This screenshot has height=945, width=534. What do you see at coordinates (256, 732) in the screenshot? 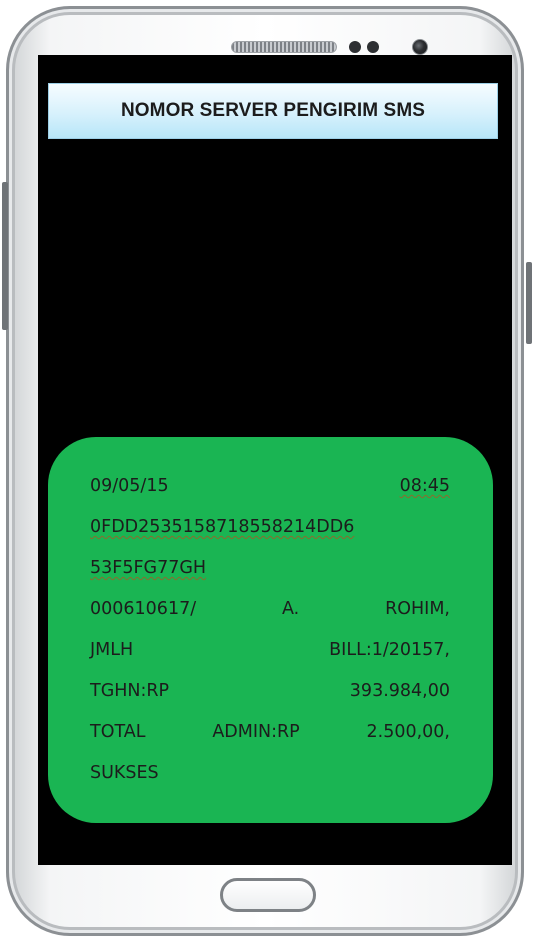
I see `sms-admin-label: ADMIN:RP` at bounding box center [256, 732].